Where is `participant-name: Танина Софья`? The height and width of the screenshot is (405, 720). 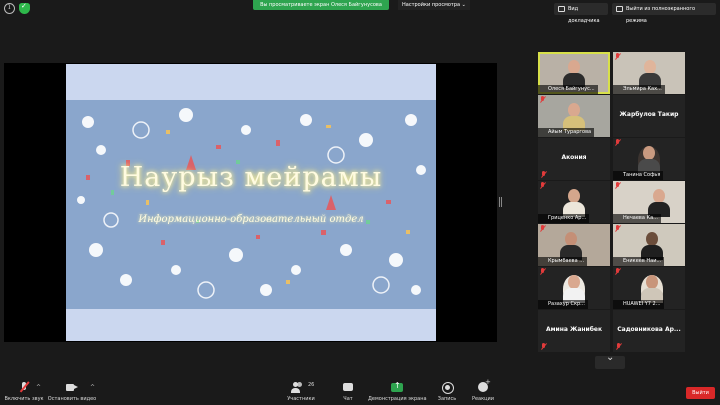 participant-name: Танина Софья is located at coordinates (638, 175).